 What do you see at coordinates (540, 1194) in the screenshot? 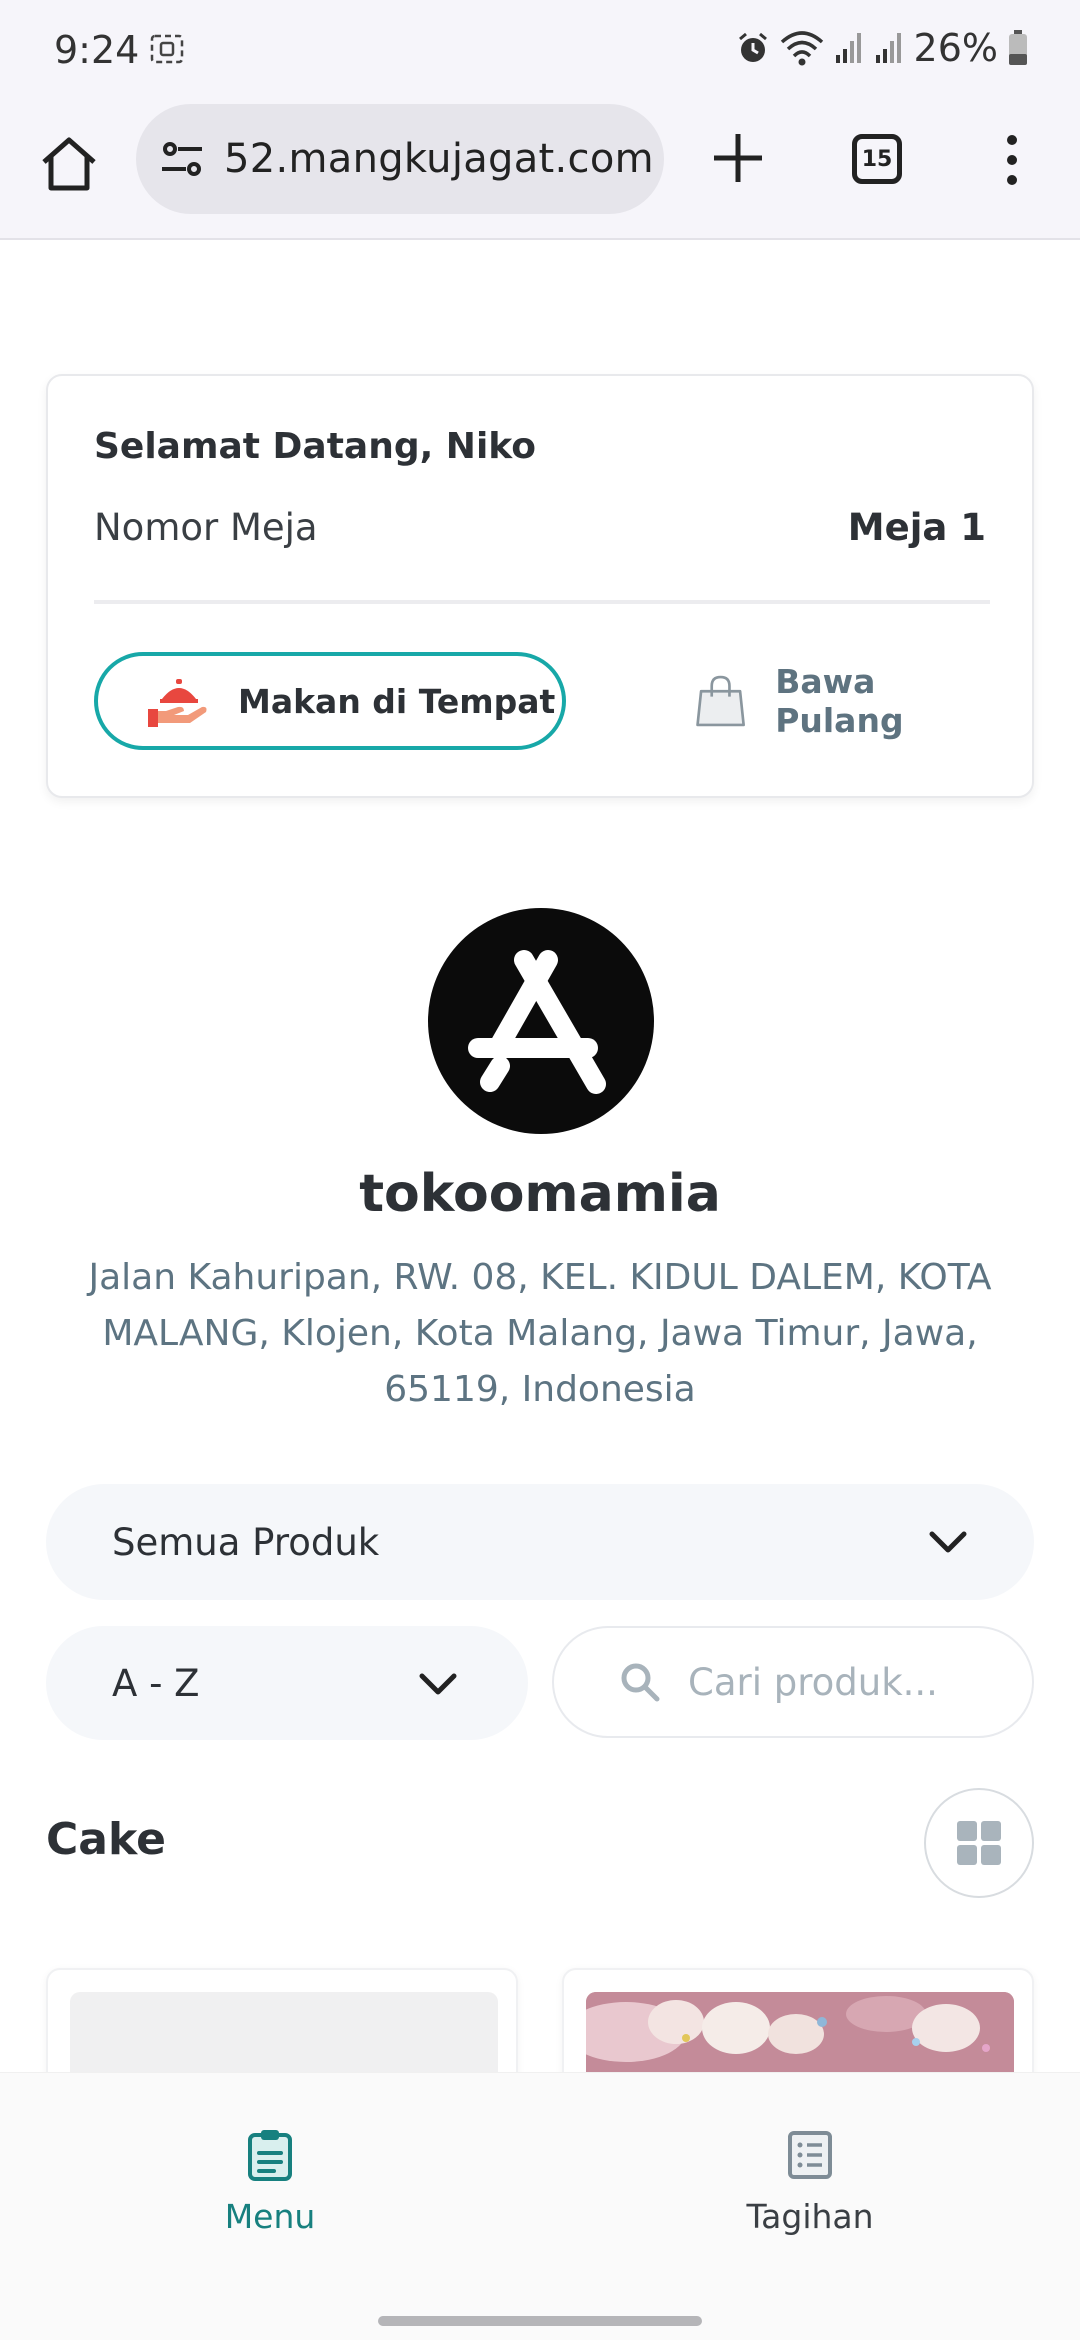
I see `store-name: tokoomamia` at bounding box center [540, 1194].